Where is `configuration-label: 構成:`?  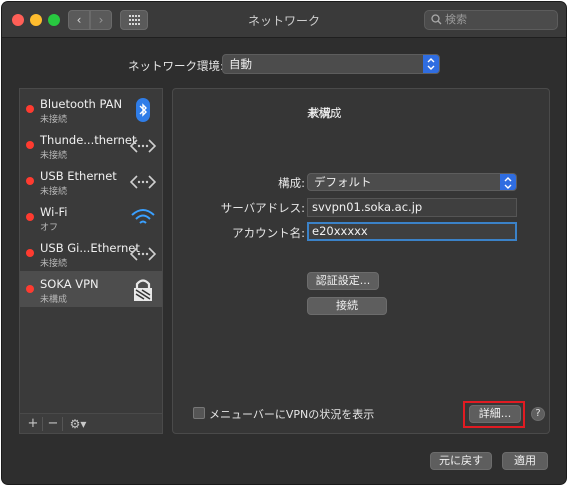
configuration-label: 構成: is located at coordinates (291, 183).